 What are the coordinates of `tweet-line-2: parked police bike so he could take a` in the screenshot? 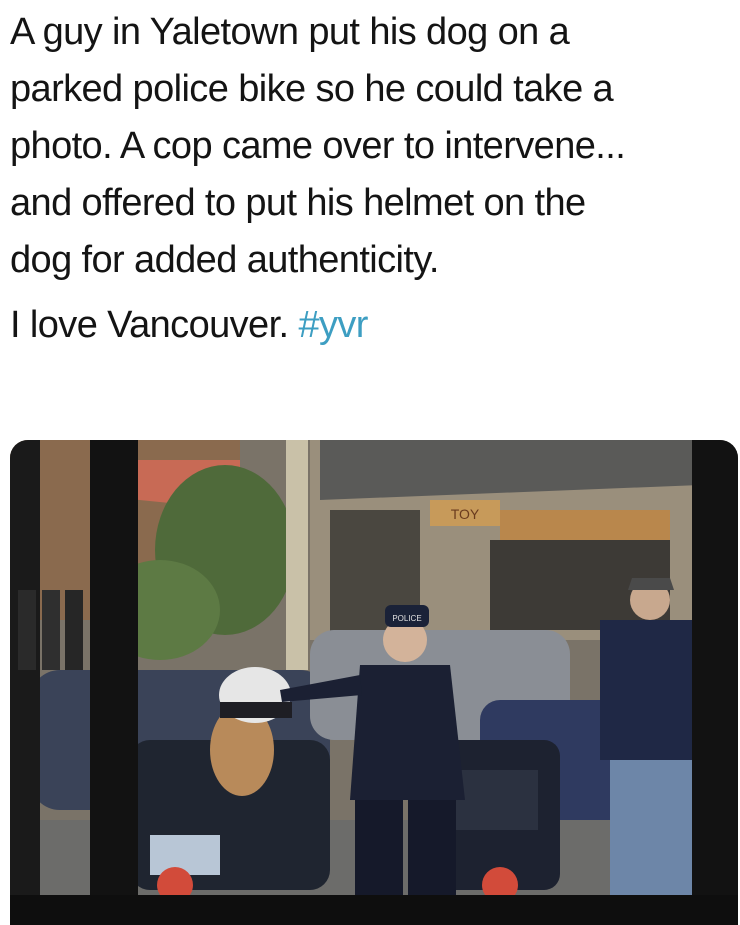 It's located at (312, 89).